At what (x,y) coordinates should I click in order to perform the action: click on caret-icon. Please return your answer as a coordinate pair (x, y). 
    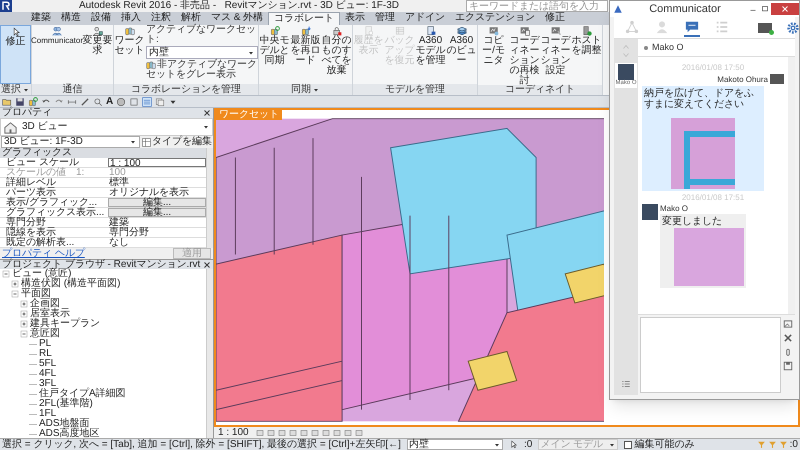
    Looking at the image, I should click on (206, 127).